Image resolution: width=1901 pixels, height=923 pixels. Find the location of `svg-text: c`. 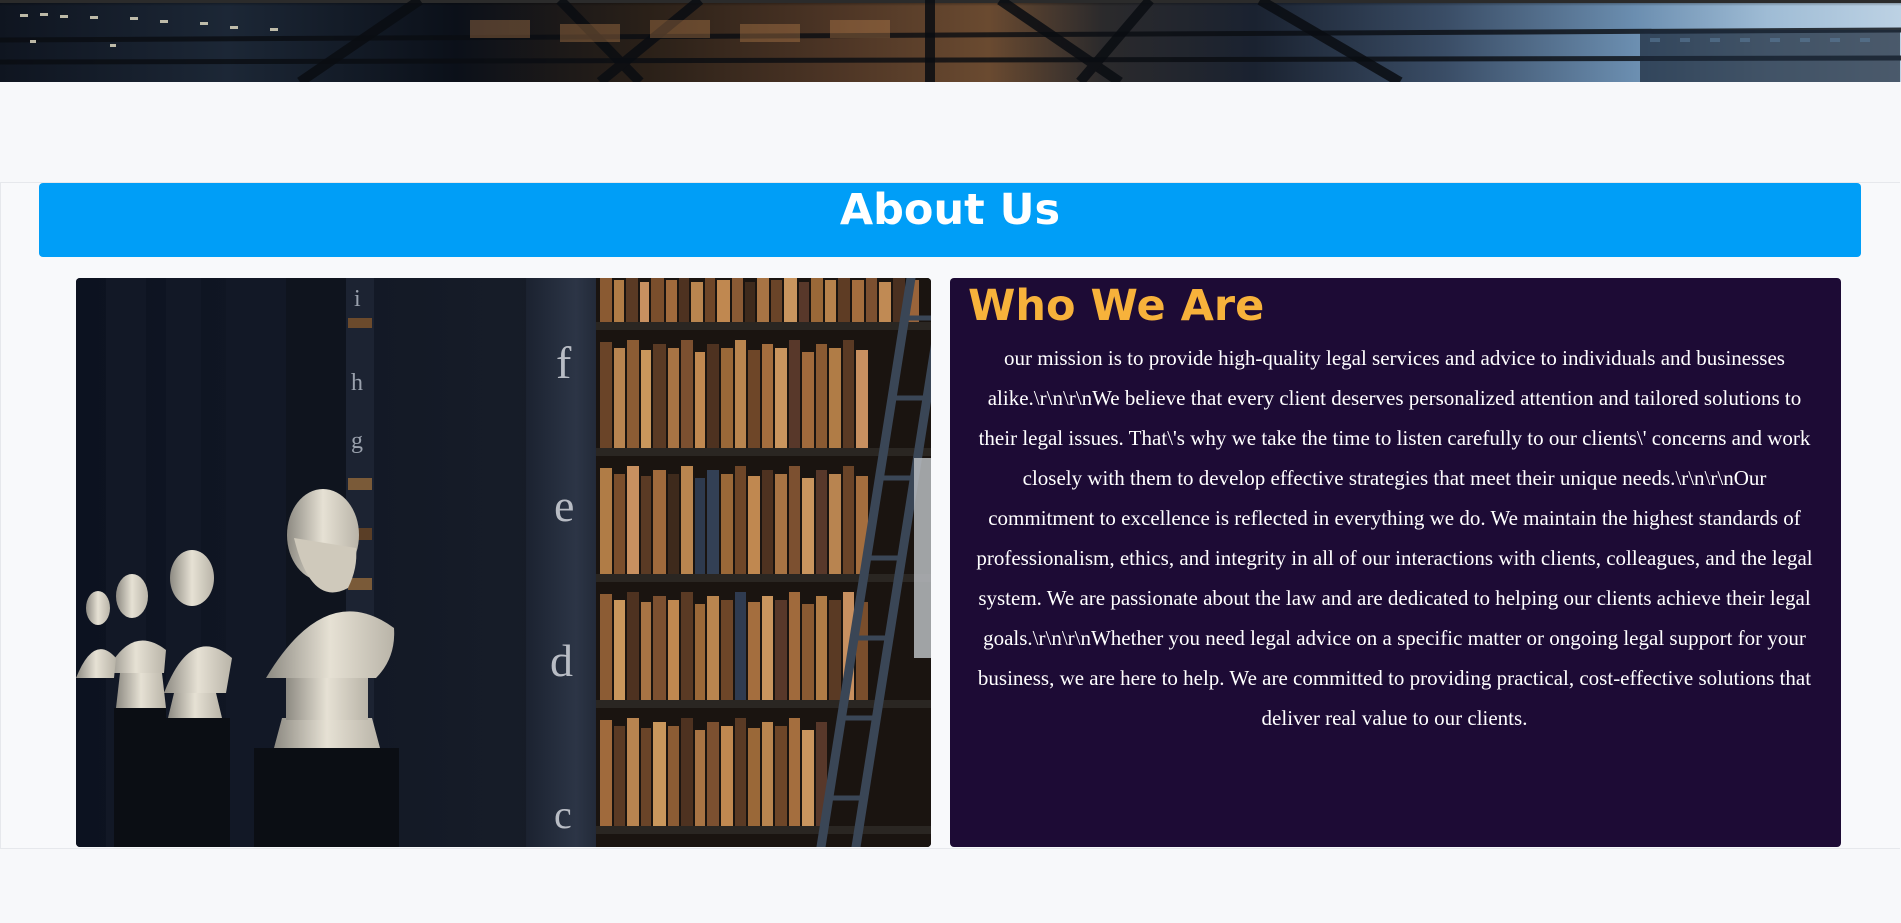

svg-text: c is located at coordinates (563, 814).